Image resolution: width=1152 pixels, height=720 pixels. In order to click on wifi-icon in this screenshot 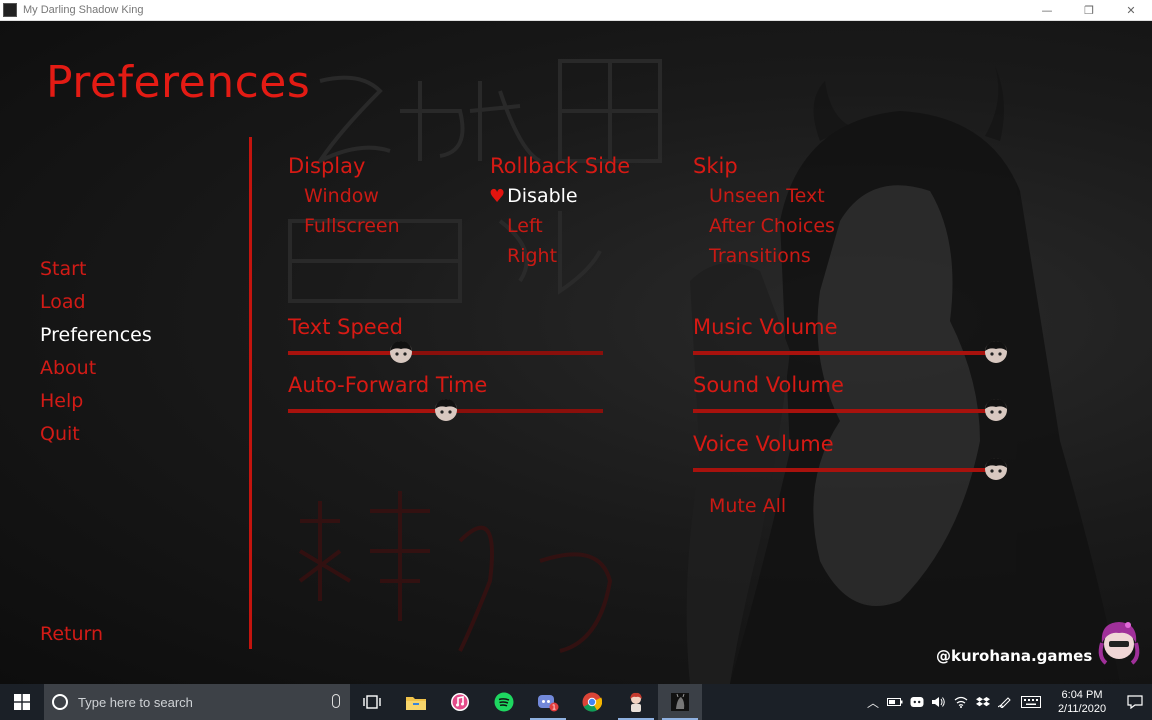, I will do `click(961, 702)`.